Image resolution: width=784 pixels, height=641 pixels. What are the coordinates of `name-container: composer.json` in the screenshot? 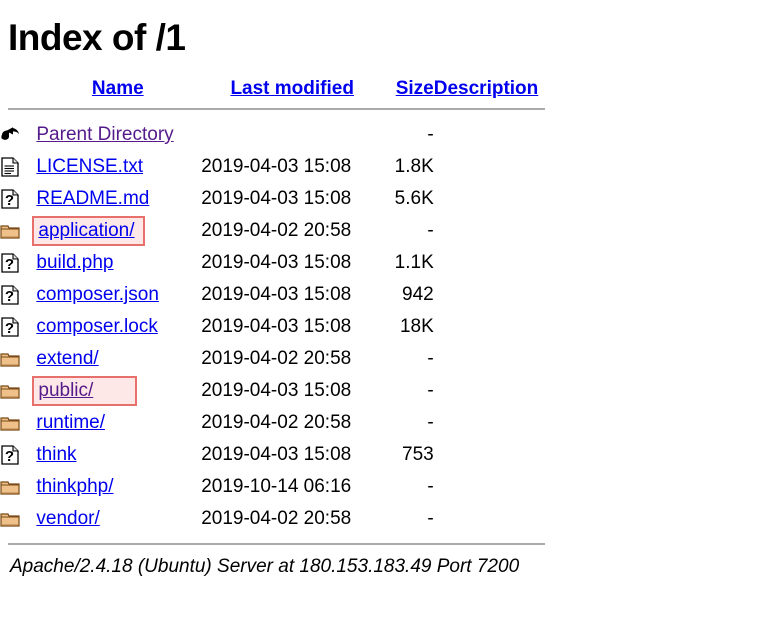 It's located at (97, 295).